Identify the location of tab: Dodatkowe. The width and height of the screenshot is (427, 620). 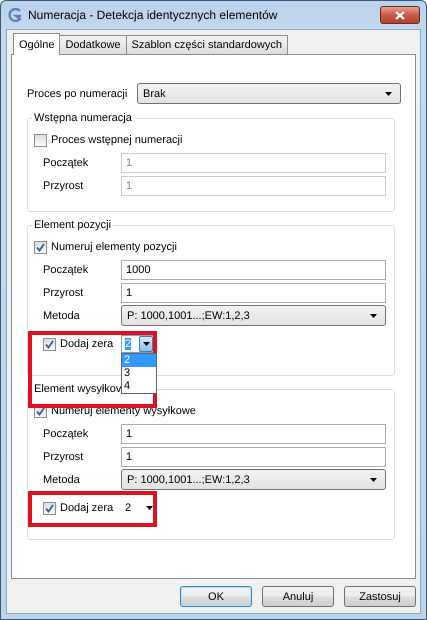
(93, 44).